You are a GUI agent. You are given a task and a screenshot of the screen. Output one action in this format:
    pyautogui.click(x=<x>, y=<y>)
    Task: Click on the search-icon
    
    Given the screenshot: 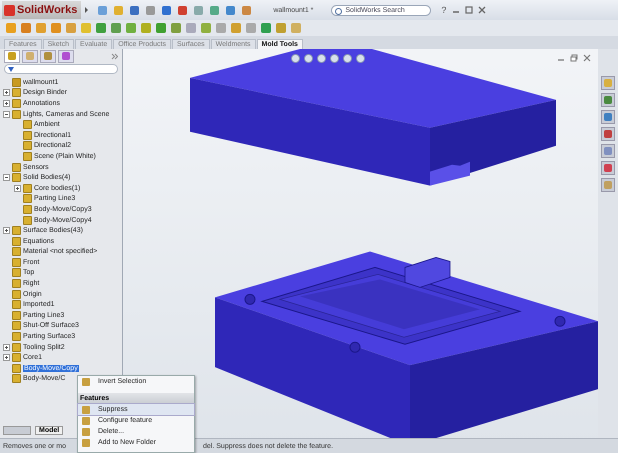 What is the action you would take?
    pyautogui.click(x=338, y=11)
    